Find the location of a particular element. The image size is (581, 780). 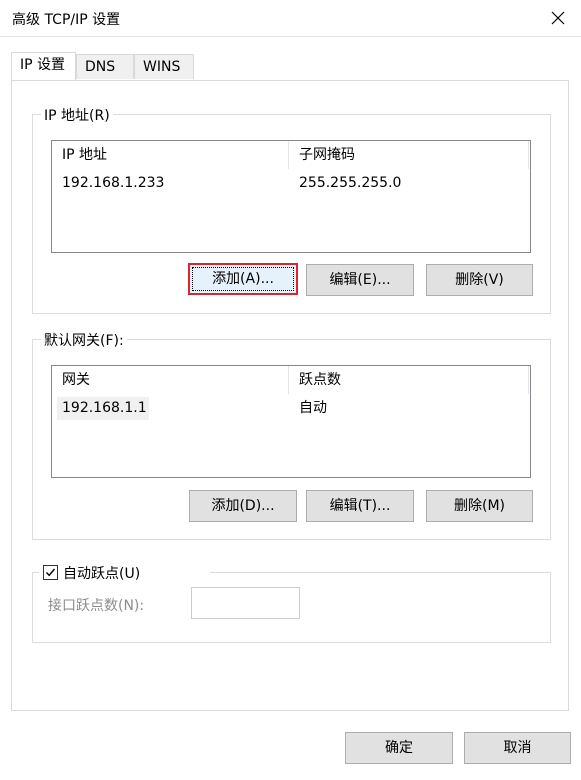

automatic-metric-header: 自动跃点(U) is located at coordinates (124, 572).